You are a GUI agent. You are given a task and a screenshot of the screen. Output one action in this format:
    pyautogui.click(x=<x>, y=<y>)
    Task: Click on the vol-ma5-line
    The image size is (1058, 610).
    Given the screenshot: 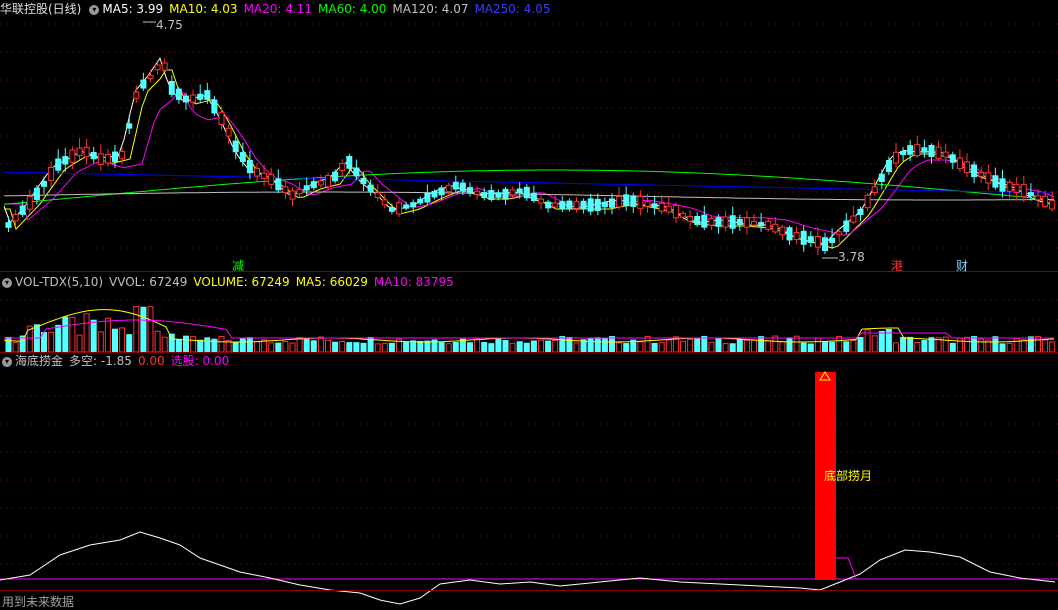 What is the action you would take?
    pyautogui.click(x=529, y=326)
    